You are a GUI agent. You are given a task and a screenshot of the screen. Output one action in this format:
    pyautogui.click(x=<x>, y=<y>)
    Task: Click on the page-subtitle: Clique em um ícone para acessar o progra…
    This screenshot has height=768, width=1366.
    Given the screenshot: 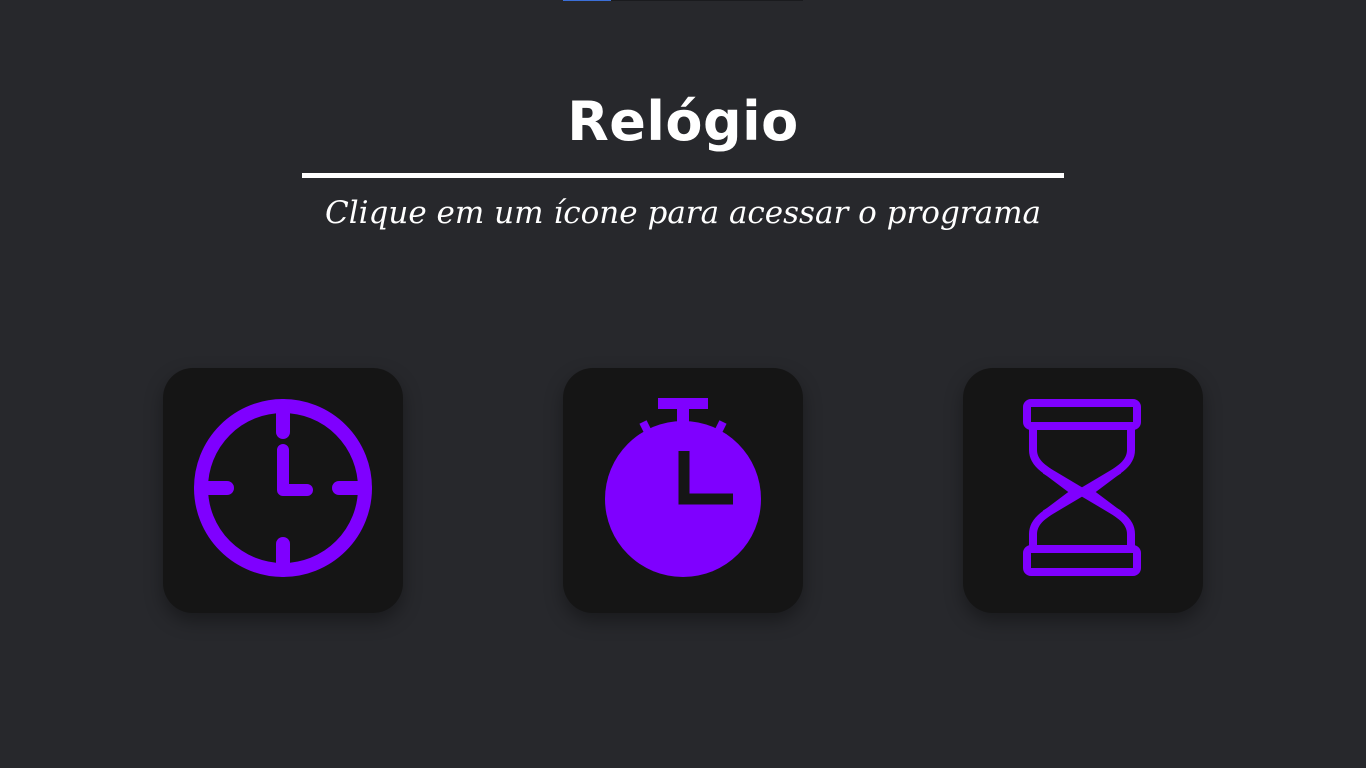 What is the action you would take?
    pyautogui.click(x=683, y=213)
    